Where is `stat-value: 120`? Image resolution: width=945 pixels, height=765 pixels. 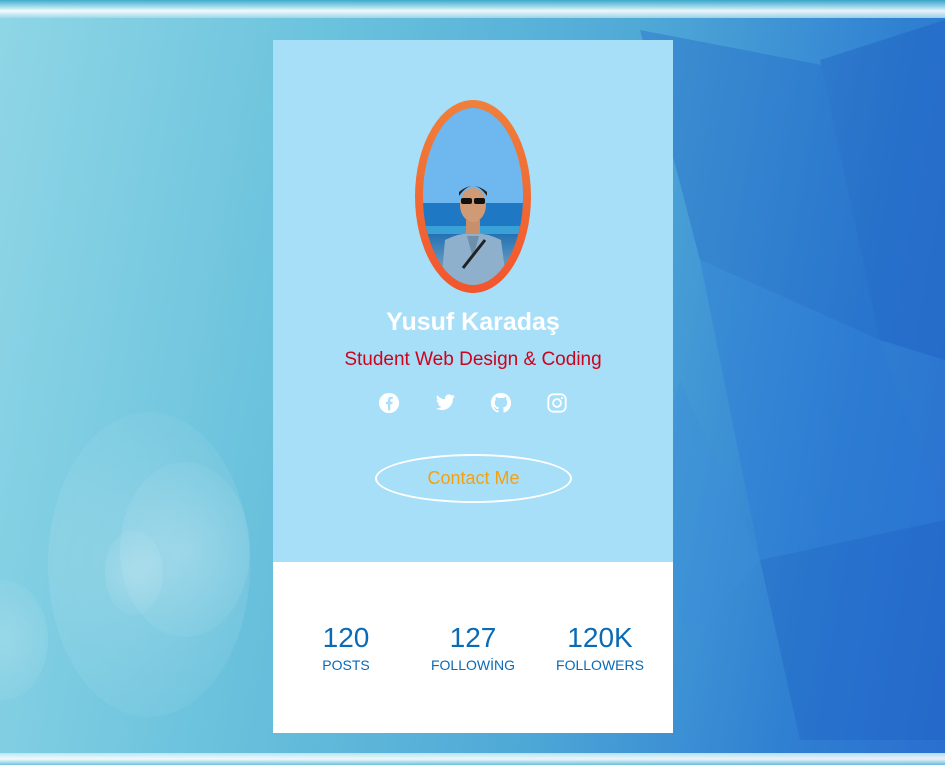
stat-value: 120 is located at coordinates (346, 637).